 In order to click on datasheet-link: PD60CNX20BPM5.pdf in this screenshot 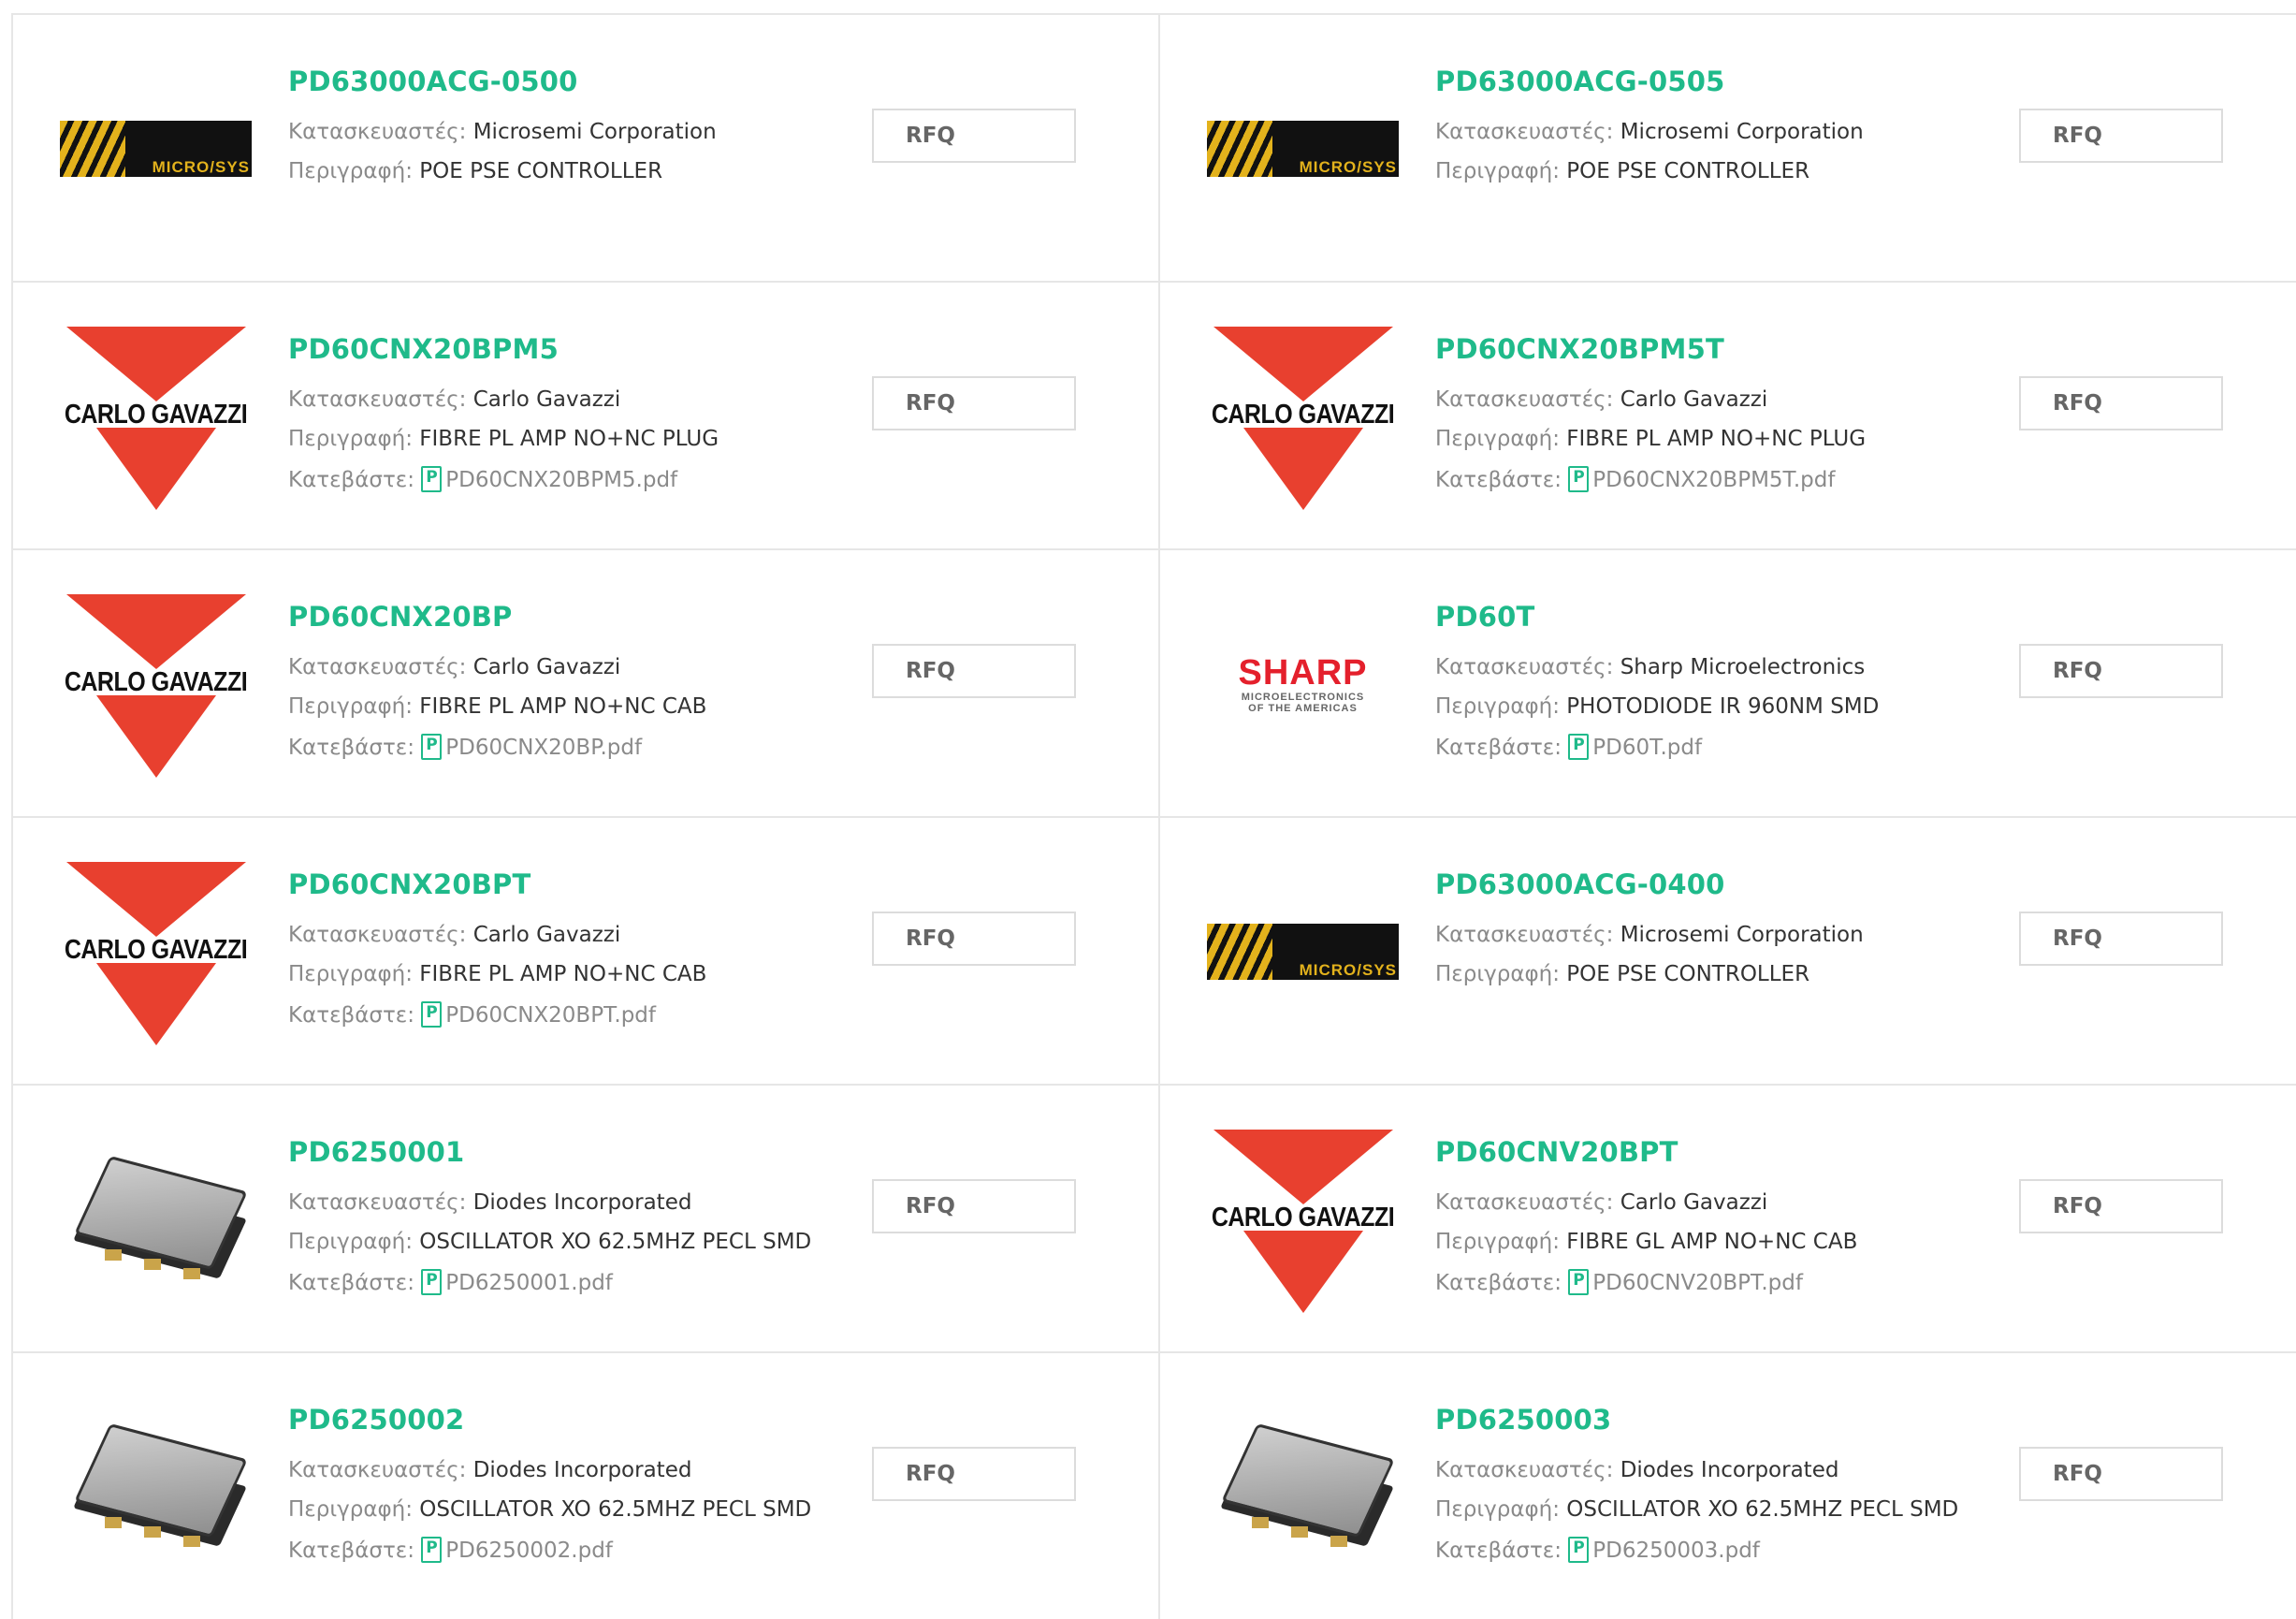, I will do `click(561, 480)`.